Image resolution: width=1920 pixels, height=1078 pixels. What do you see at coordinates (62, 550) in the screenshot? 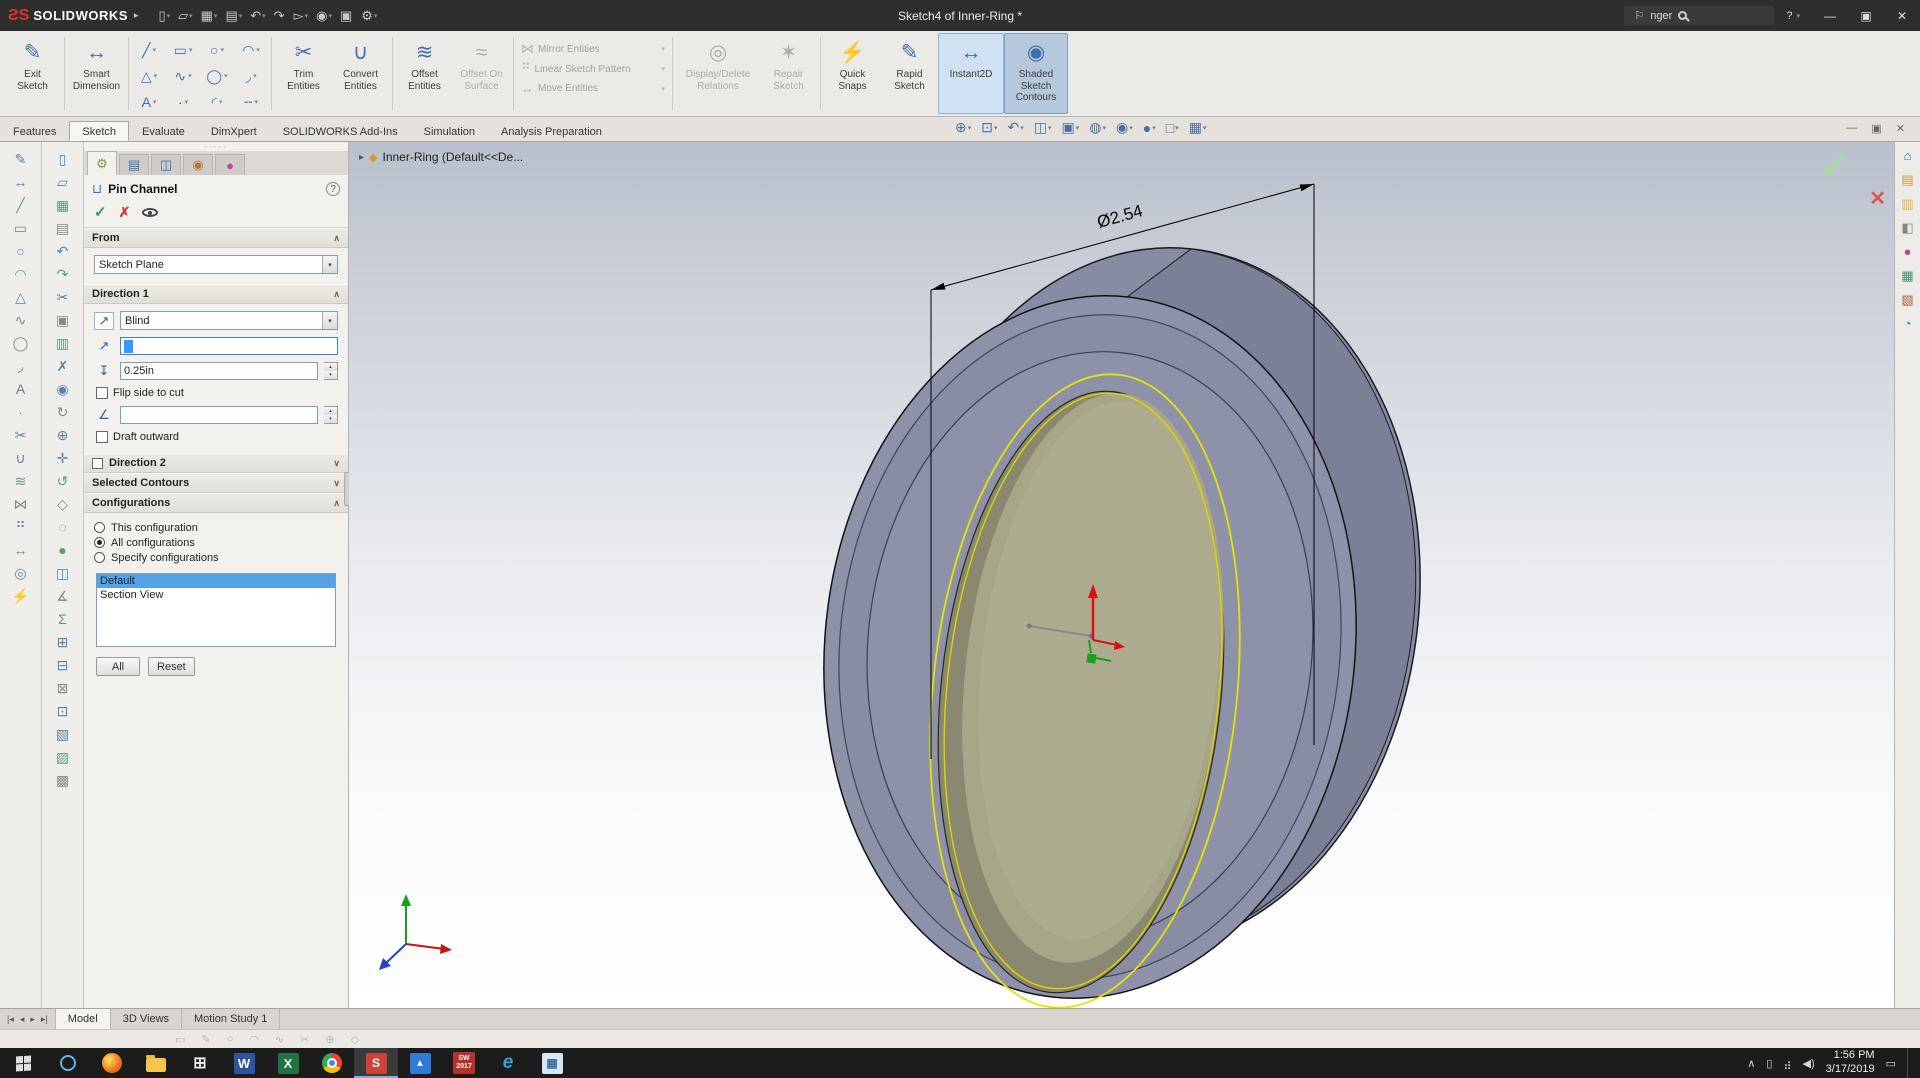
I see `shaded-icon: ●` at bounding box center [62, 550].